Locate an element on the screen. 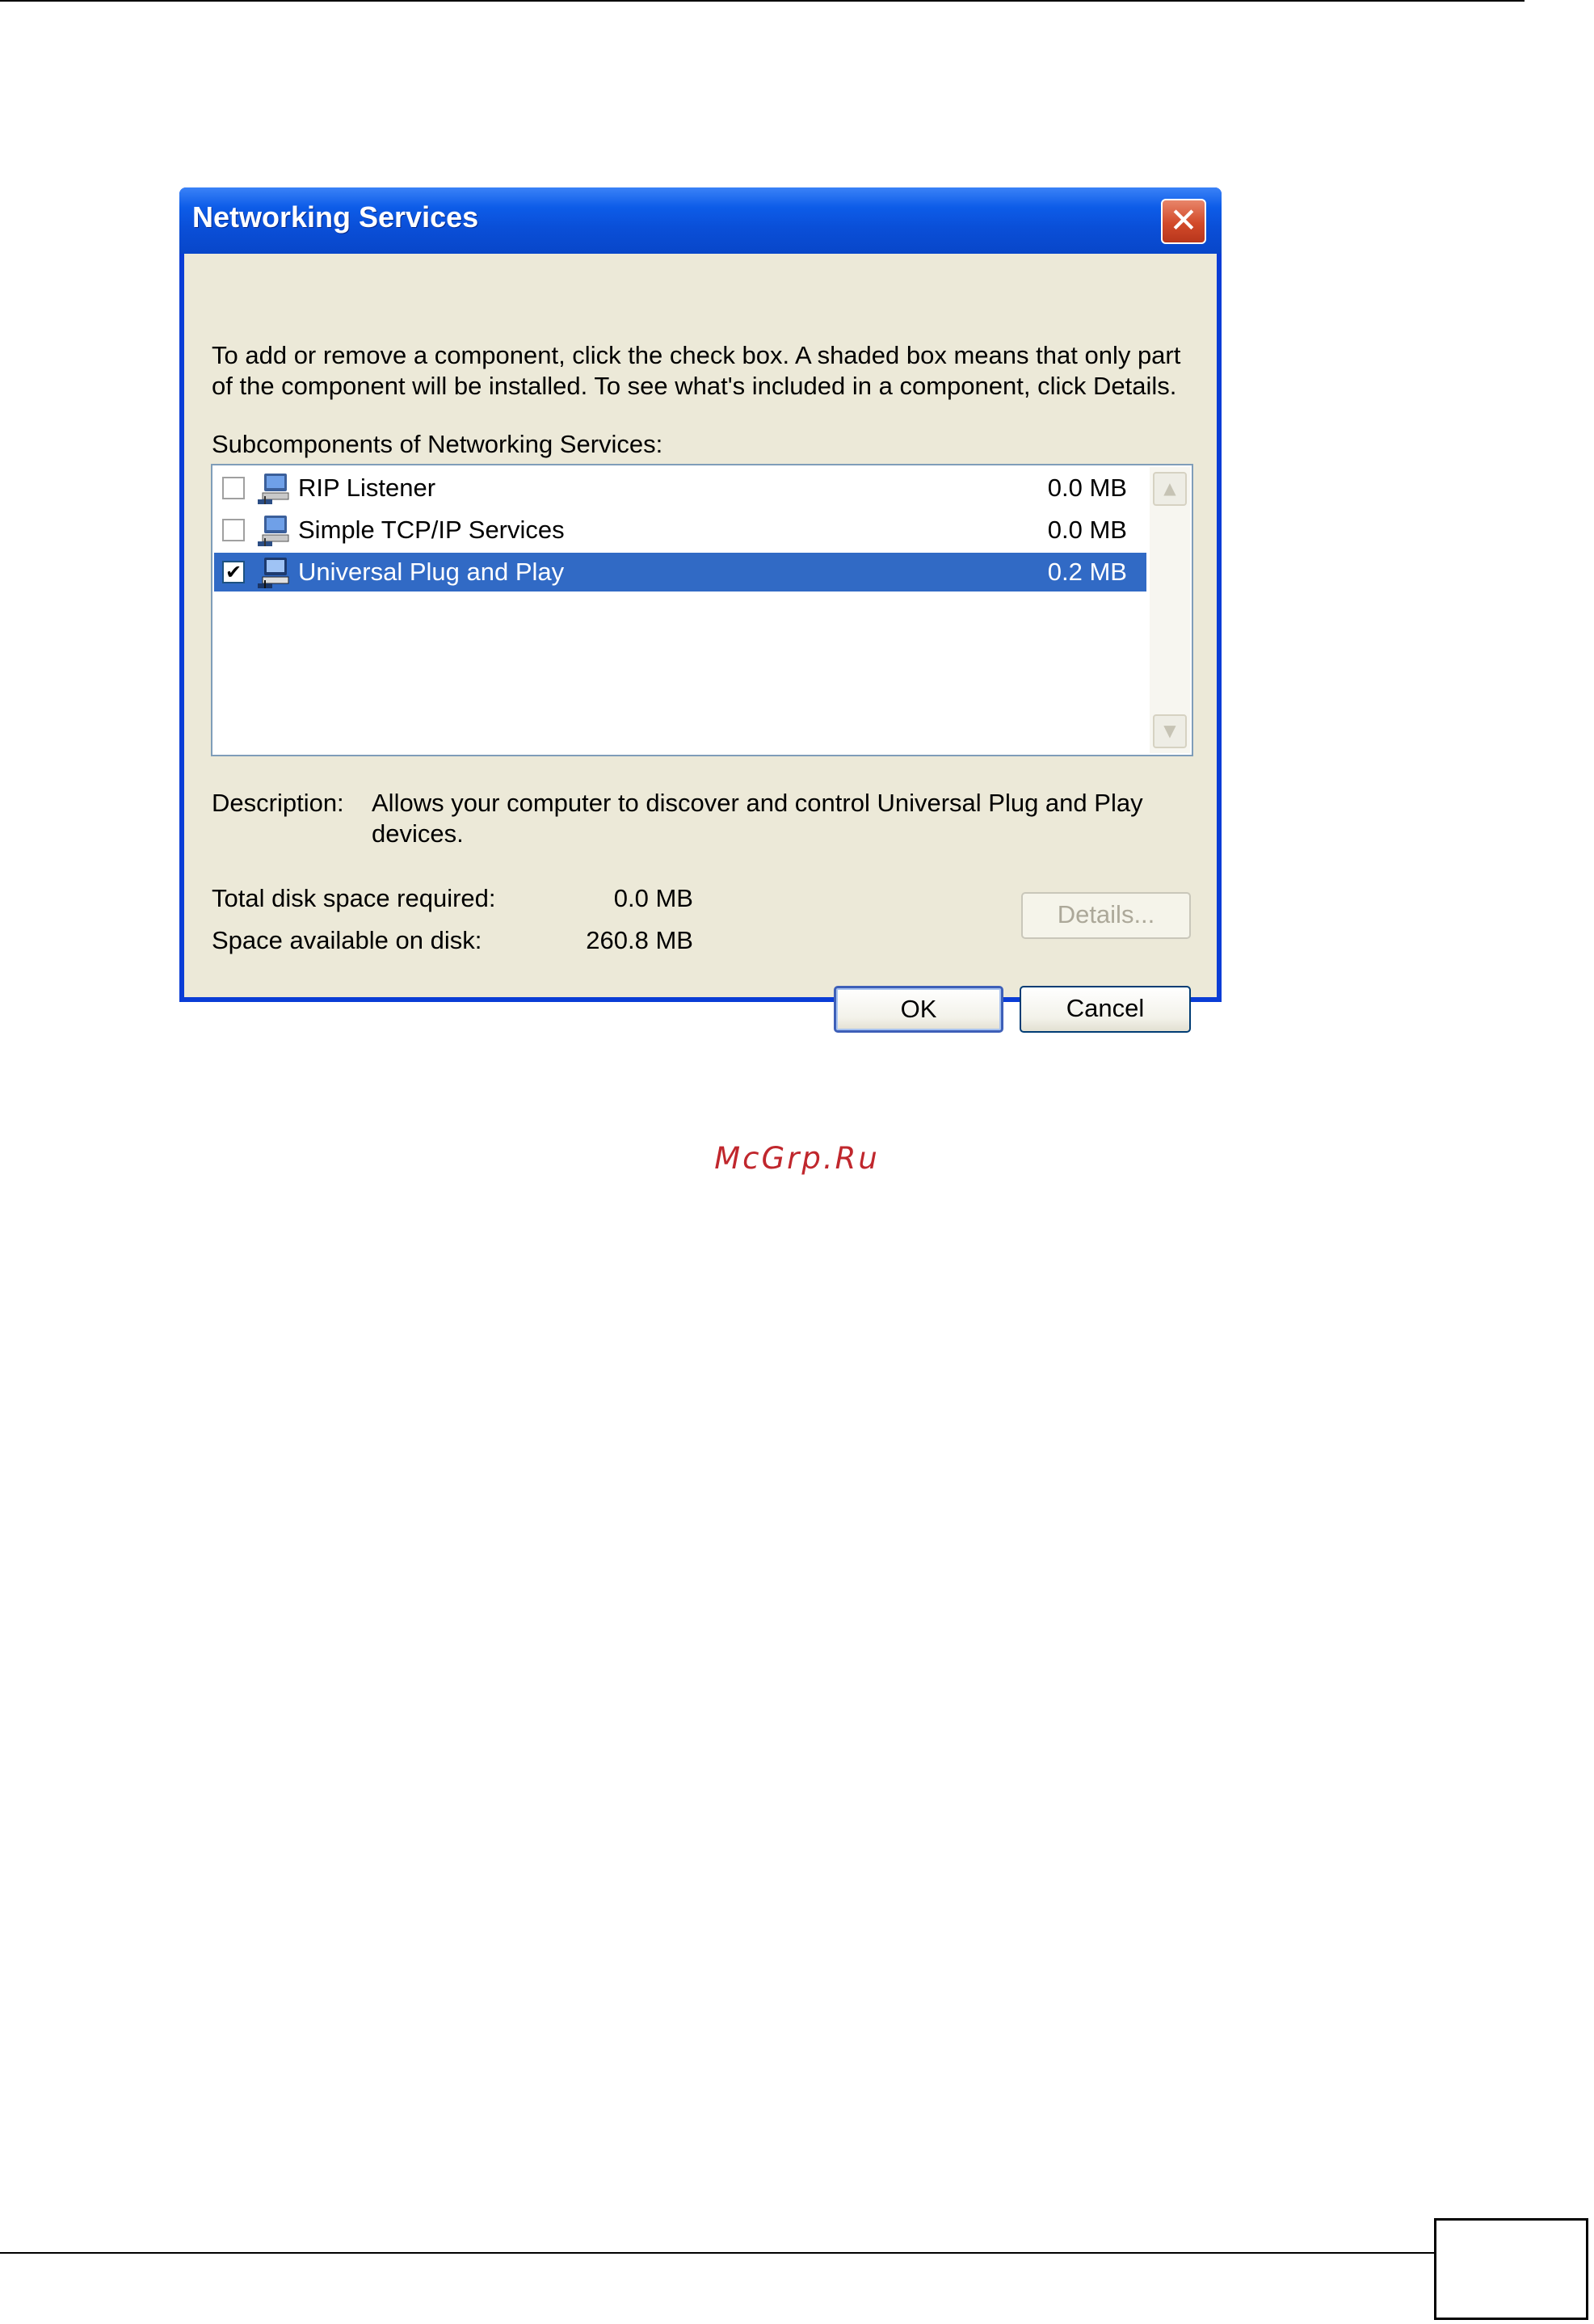 Image resolution: width=1594 pixels, height=2324 pixels. list-item-label: Simple TCP/IP Services is located at coordinates (431, 530).